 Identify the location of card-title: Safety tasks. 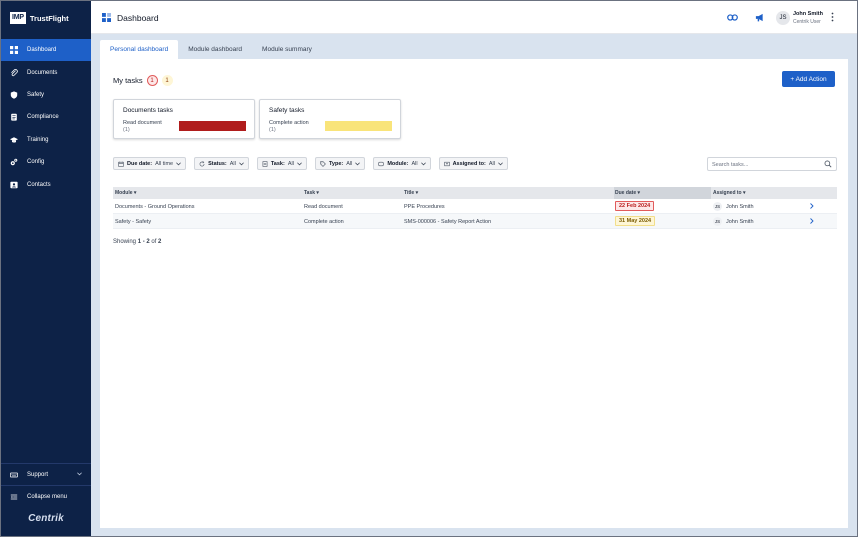
(287, 110).